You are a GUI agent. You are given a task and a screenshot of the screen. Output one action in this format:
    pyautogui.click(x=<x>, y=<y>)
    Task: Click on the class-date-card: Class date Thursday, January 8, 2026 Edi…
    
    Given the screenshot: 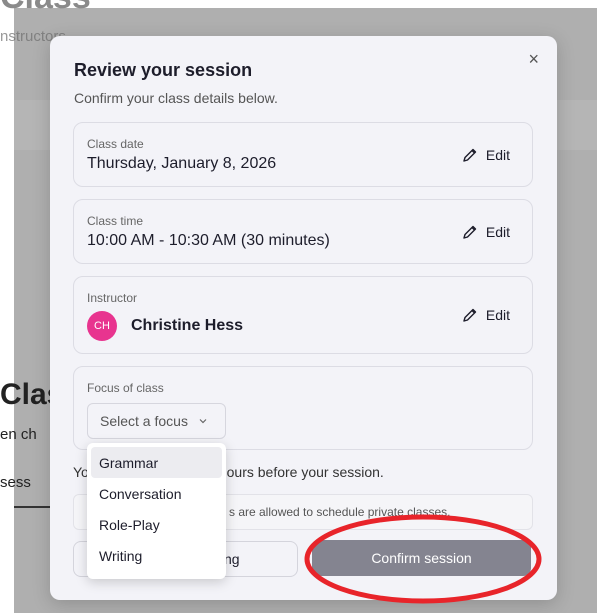 What is the action you would take?
    pyautogui.click(x=303, y=154)
    